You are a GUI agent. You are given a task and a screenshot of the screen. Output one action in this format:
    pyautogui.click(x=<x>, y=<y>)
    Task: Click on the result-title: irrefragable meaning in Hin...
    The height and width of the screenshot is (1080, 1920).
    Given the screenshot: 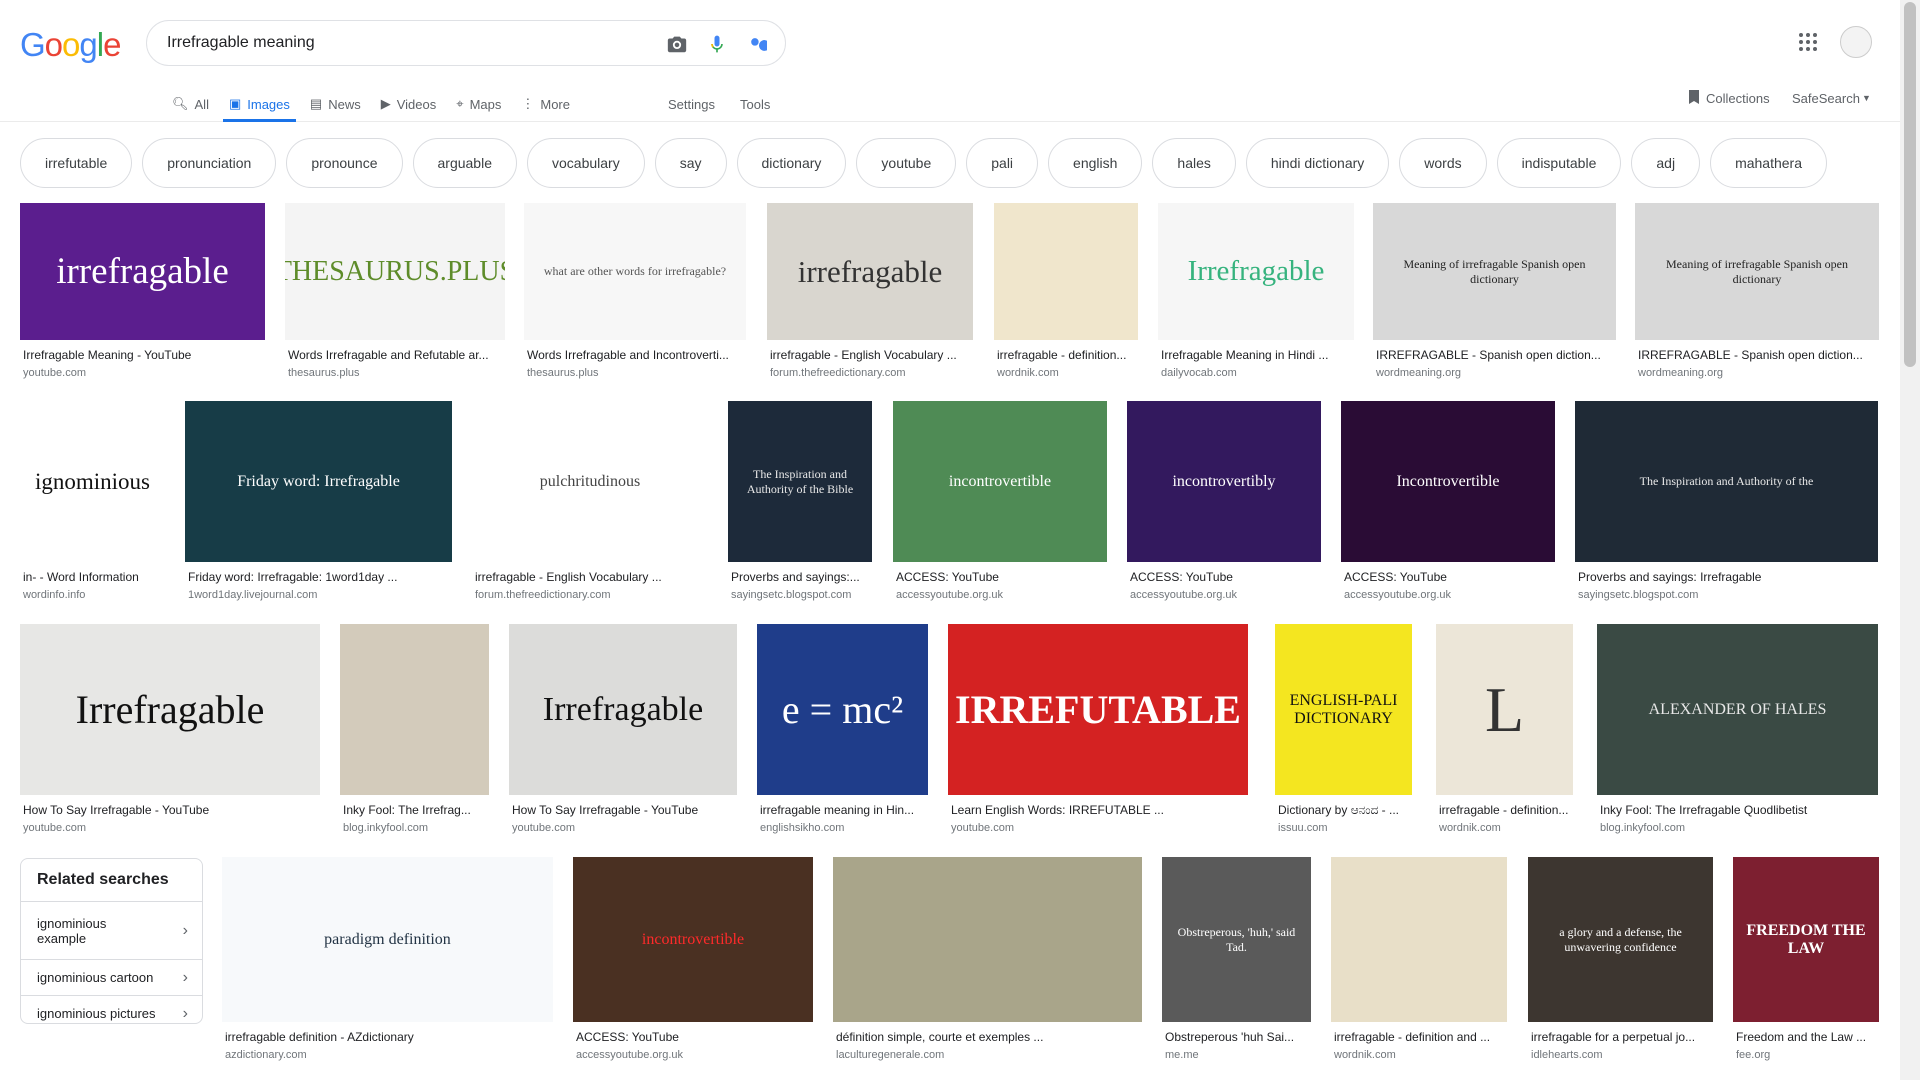 What is the action you would take?
    pyautogui.click(x=842, y=810)
    